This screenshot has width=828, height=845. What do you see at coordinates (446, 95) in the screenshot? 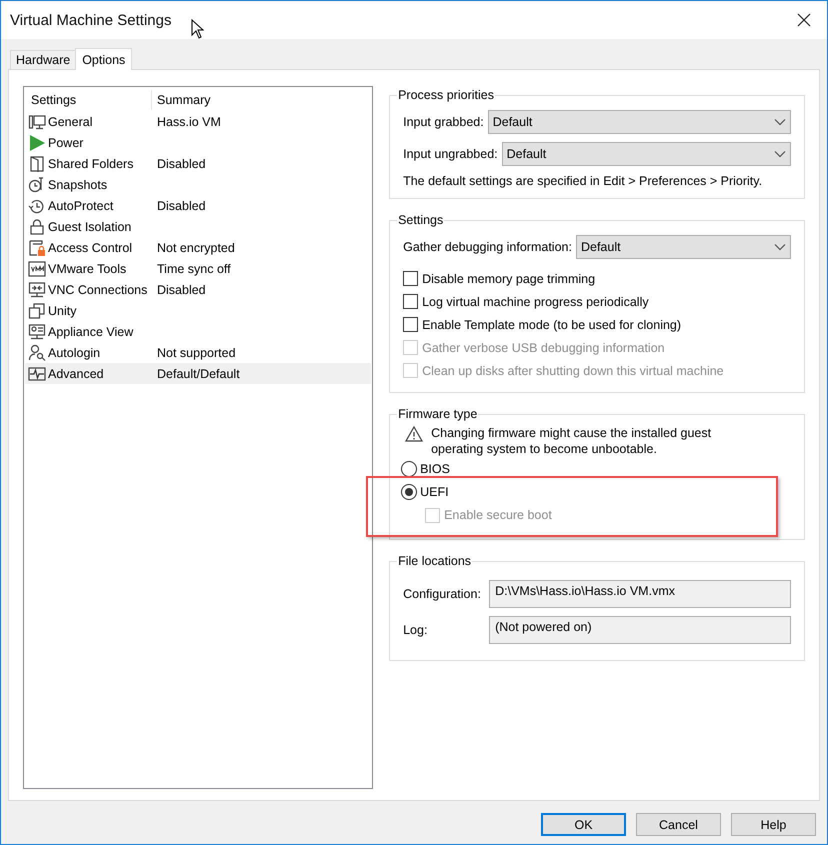
I see `group-title: Process priorities` at bounding box center [446, 95].